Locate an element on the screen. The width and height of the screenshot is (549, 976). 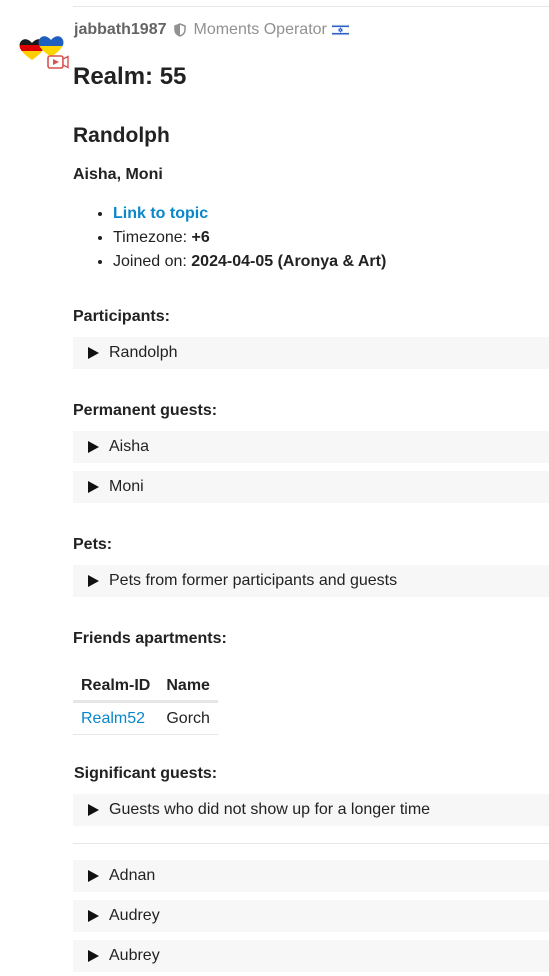
member-heading: Randolph is located at coordinates (121, 135).